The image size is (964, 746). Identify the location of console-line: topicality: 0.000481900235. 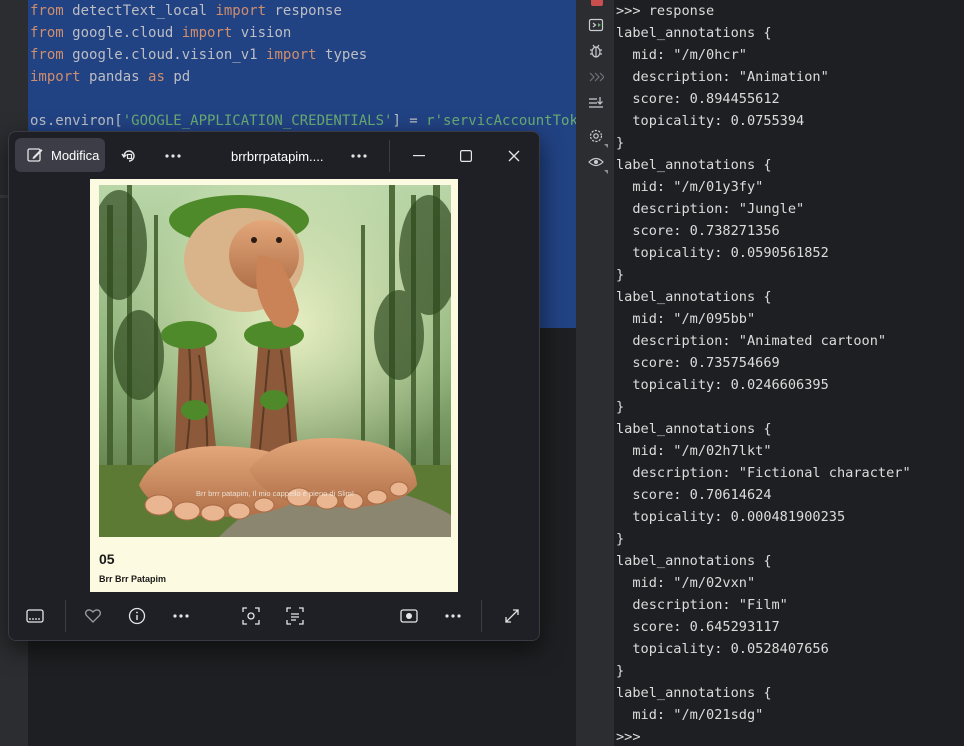
(731, 517).